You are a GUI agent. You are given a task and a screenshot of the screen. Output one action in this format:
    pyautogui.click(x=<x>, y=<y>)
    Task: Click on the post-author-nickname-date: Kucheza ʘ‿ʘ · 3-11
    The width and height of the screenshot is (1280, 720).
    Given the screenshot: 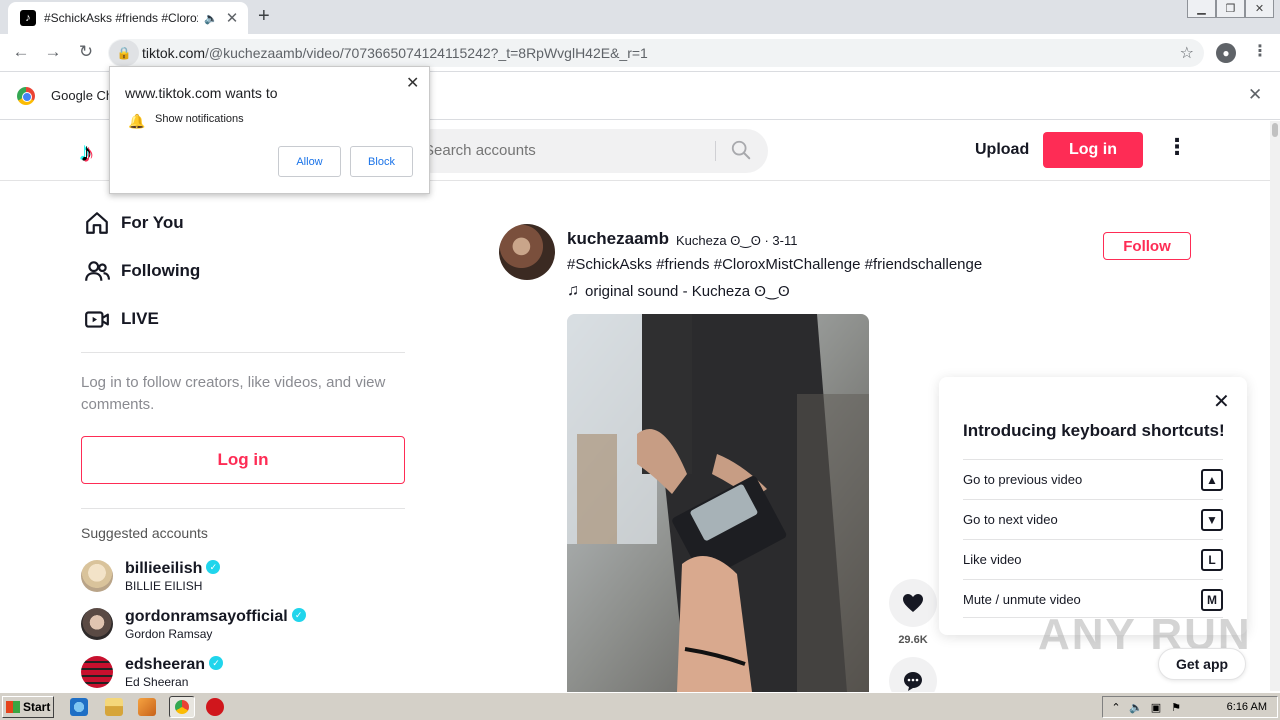 What is the action you would take?
    pyautogui.click(x=737, y=240)
    